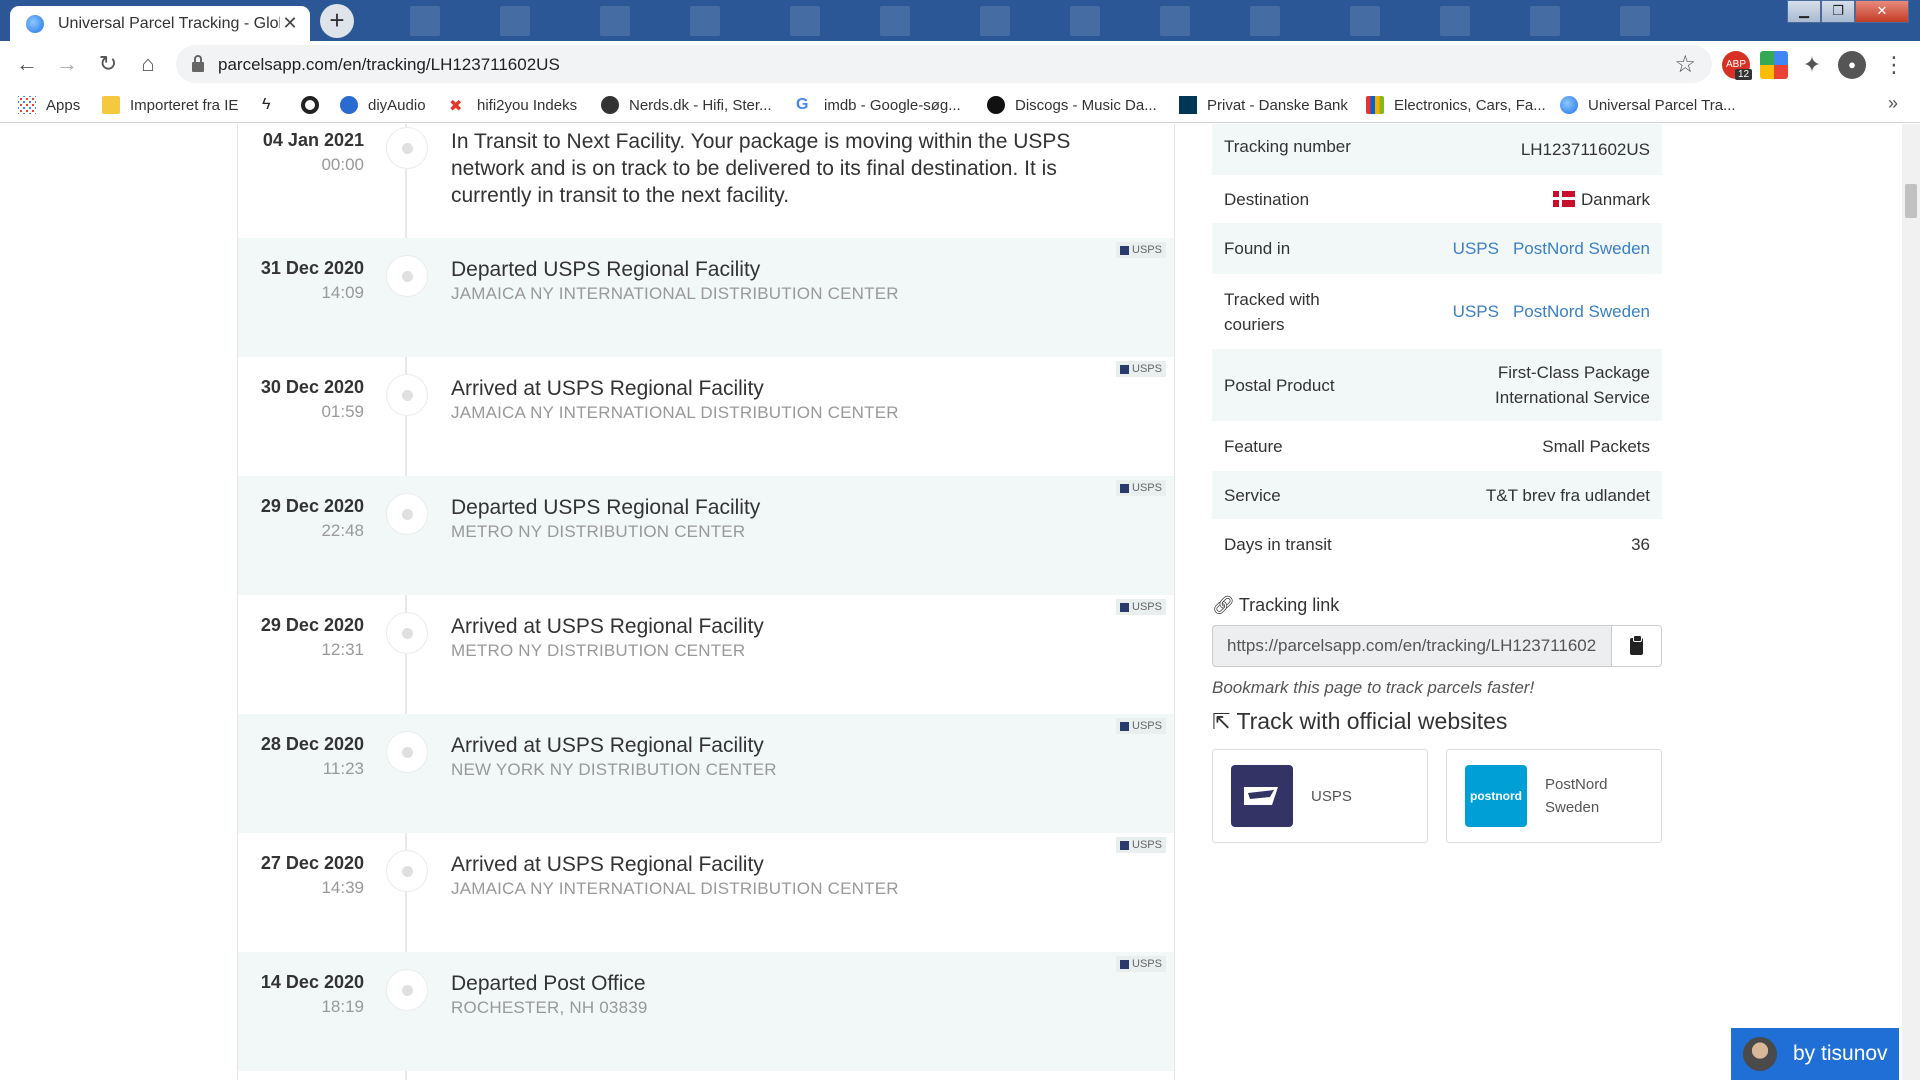 The image size is (1920, 1080). Describe the element at coordinates (1375, 105) in the screenshot. I see `shopping-bag-icon` at that location.